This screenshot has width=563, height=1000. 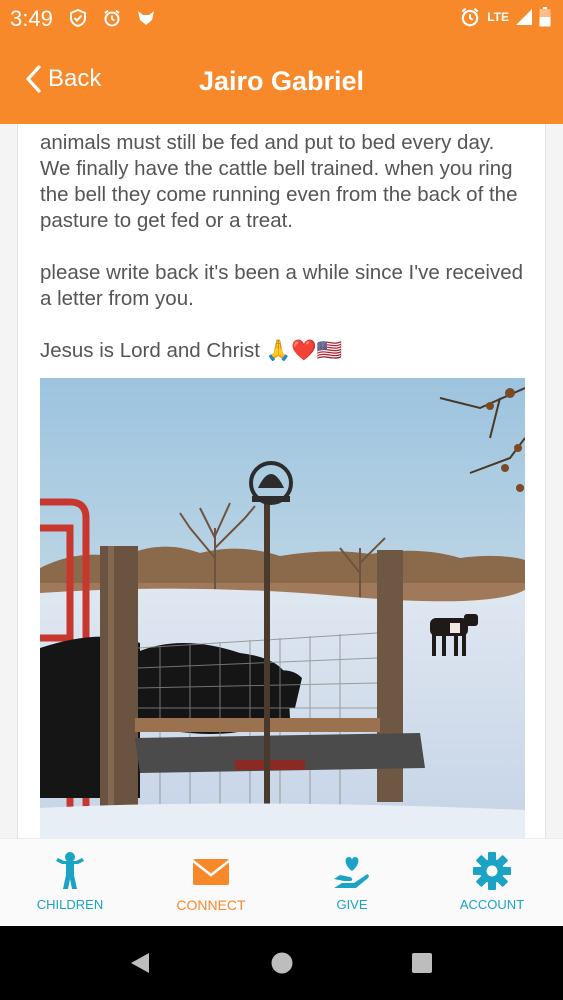 I want to click on home-circle-icon, so click(x=282, y=963).